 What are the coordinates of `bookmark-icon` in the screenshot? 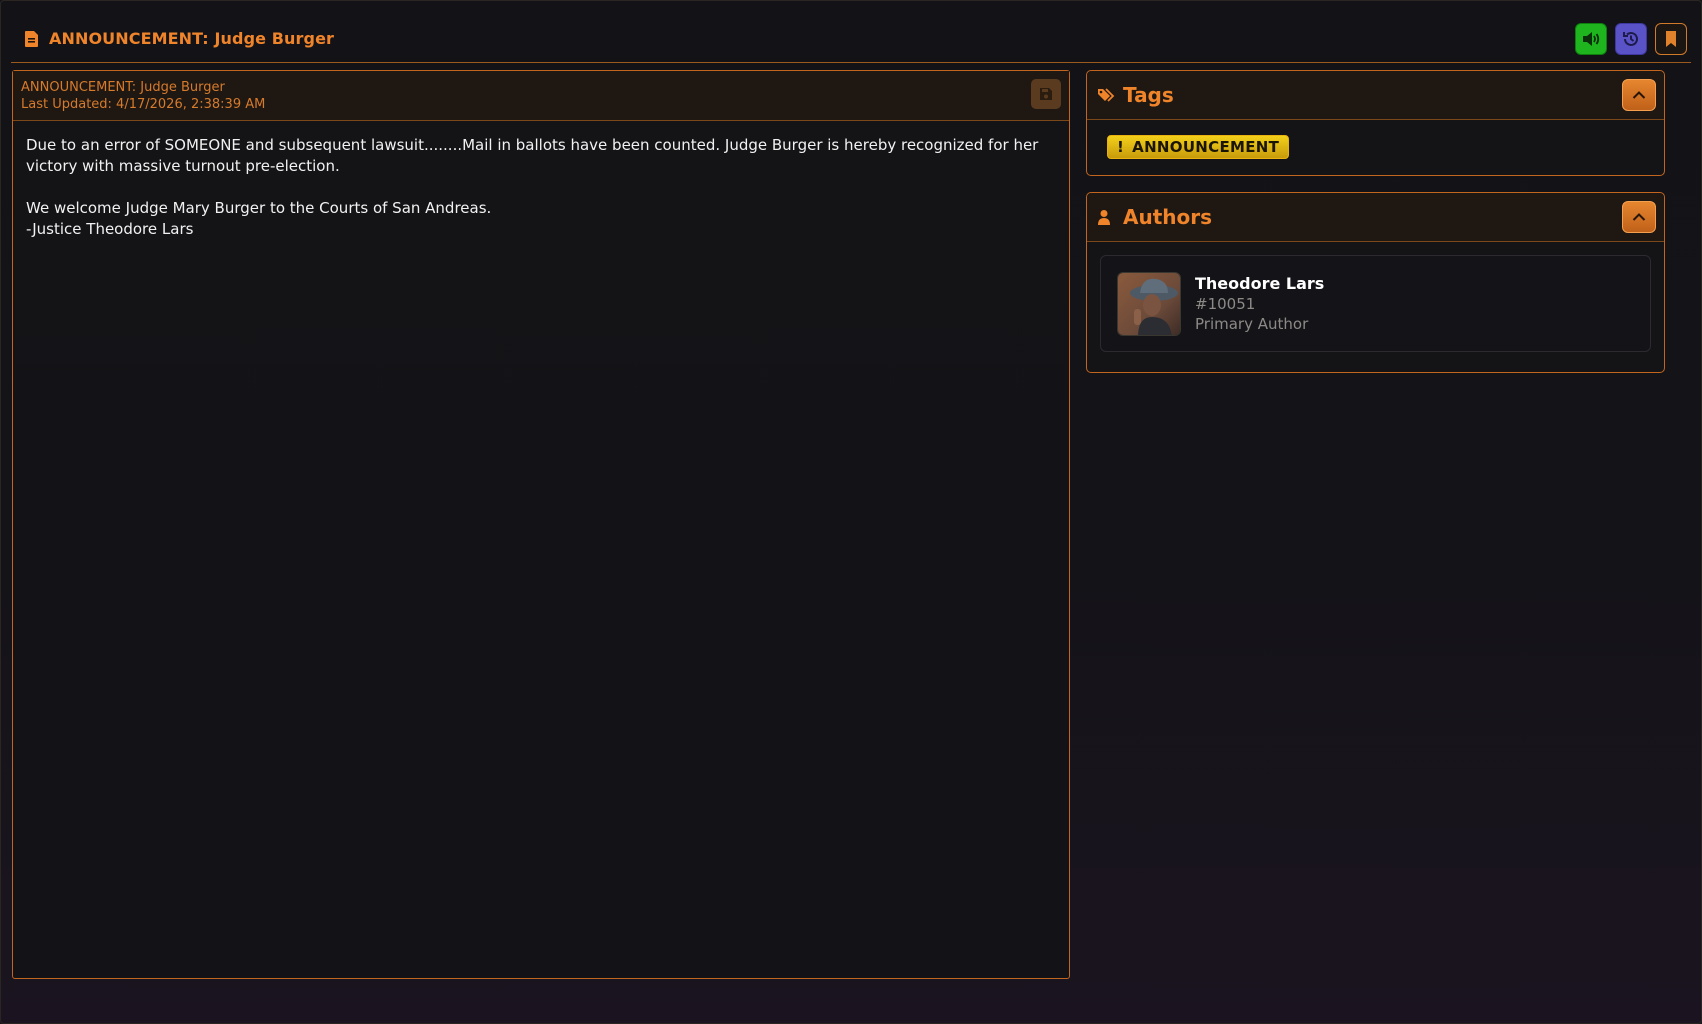 It's located at (1671, 39).